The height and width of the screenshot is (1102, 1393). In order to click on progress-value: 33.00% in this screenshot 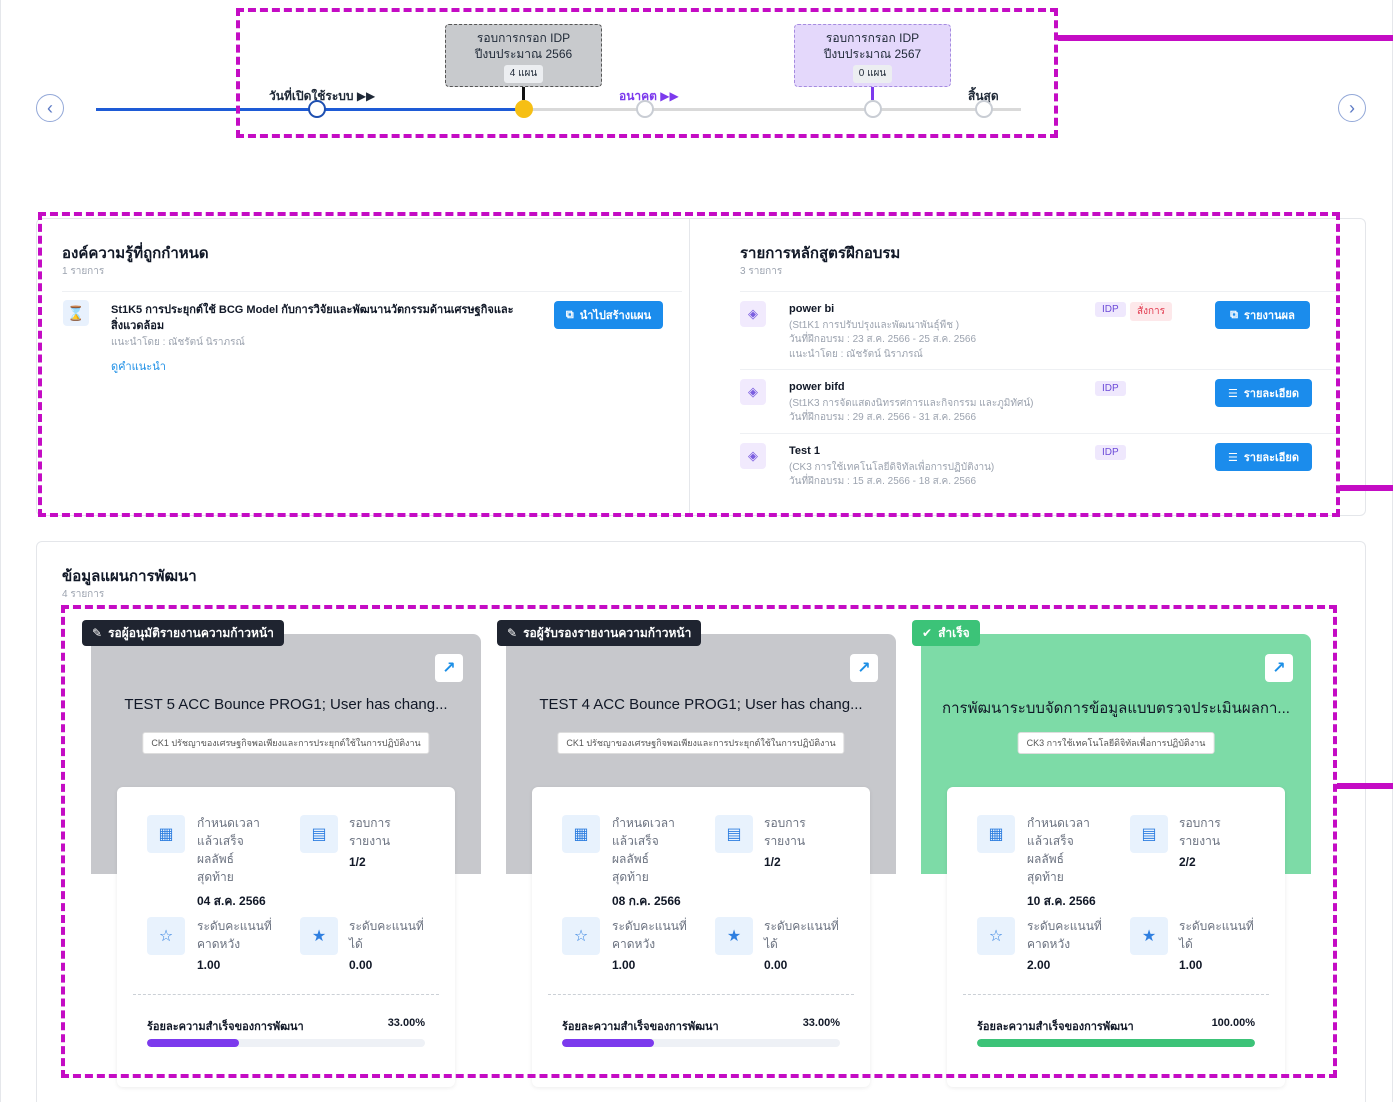, I will do `click(821, 1023)`.